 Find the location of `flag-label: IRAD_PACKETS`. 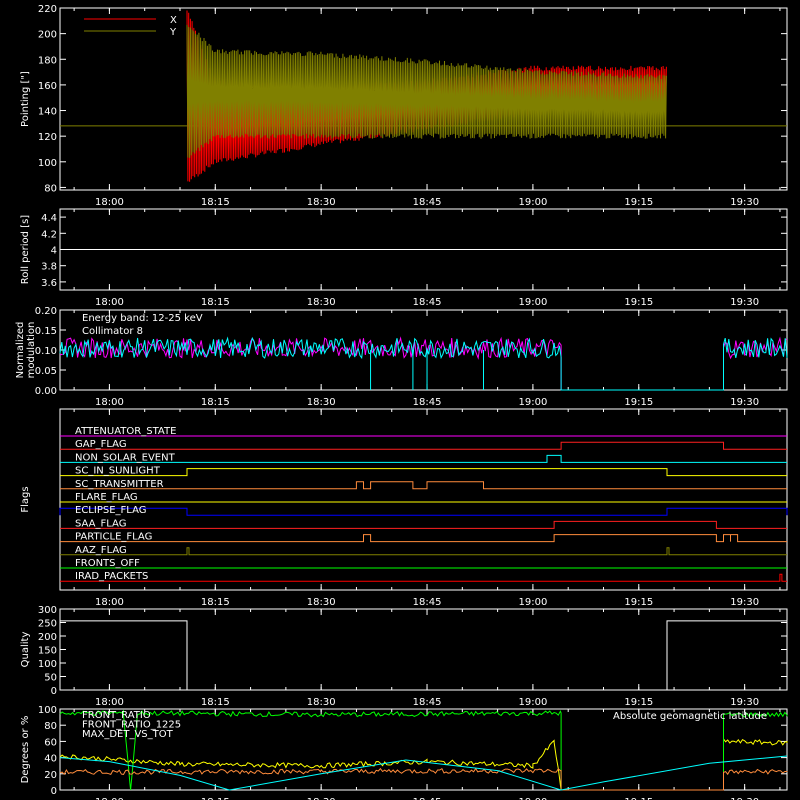

flag-label: IRAD_PACKETS is located at coordinates (111, 576).